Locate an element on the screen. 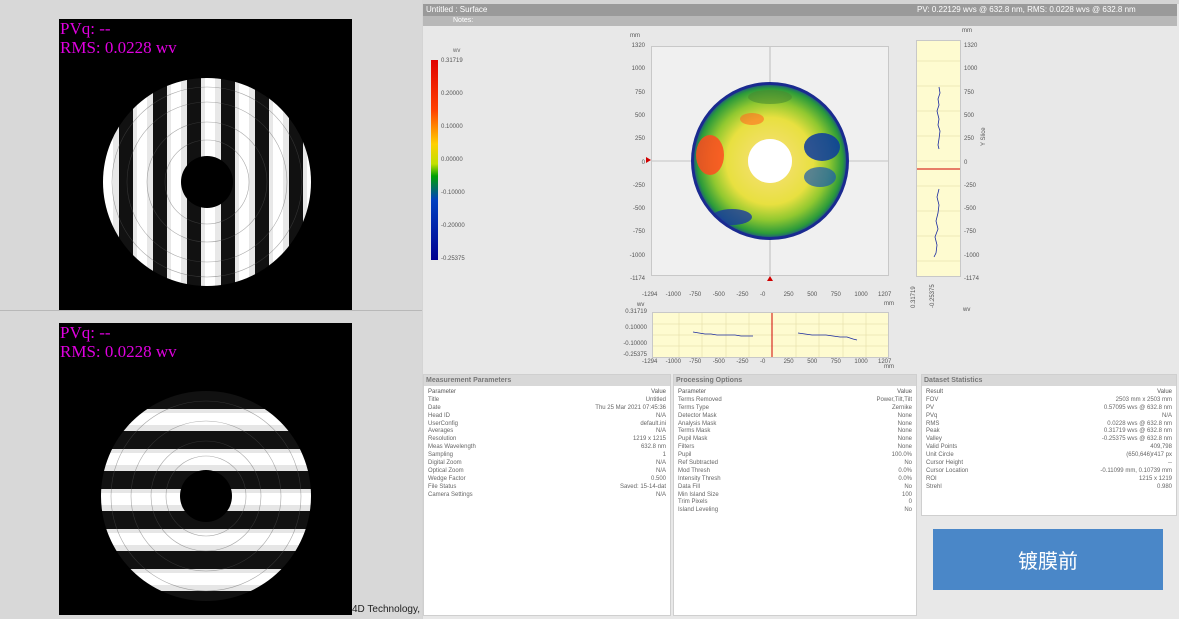 This screenshot has height=619, width=1179. notes-bar: Notes: is located at coordinates (800, 21).